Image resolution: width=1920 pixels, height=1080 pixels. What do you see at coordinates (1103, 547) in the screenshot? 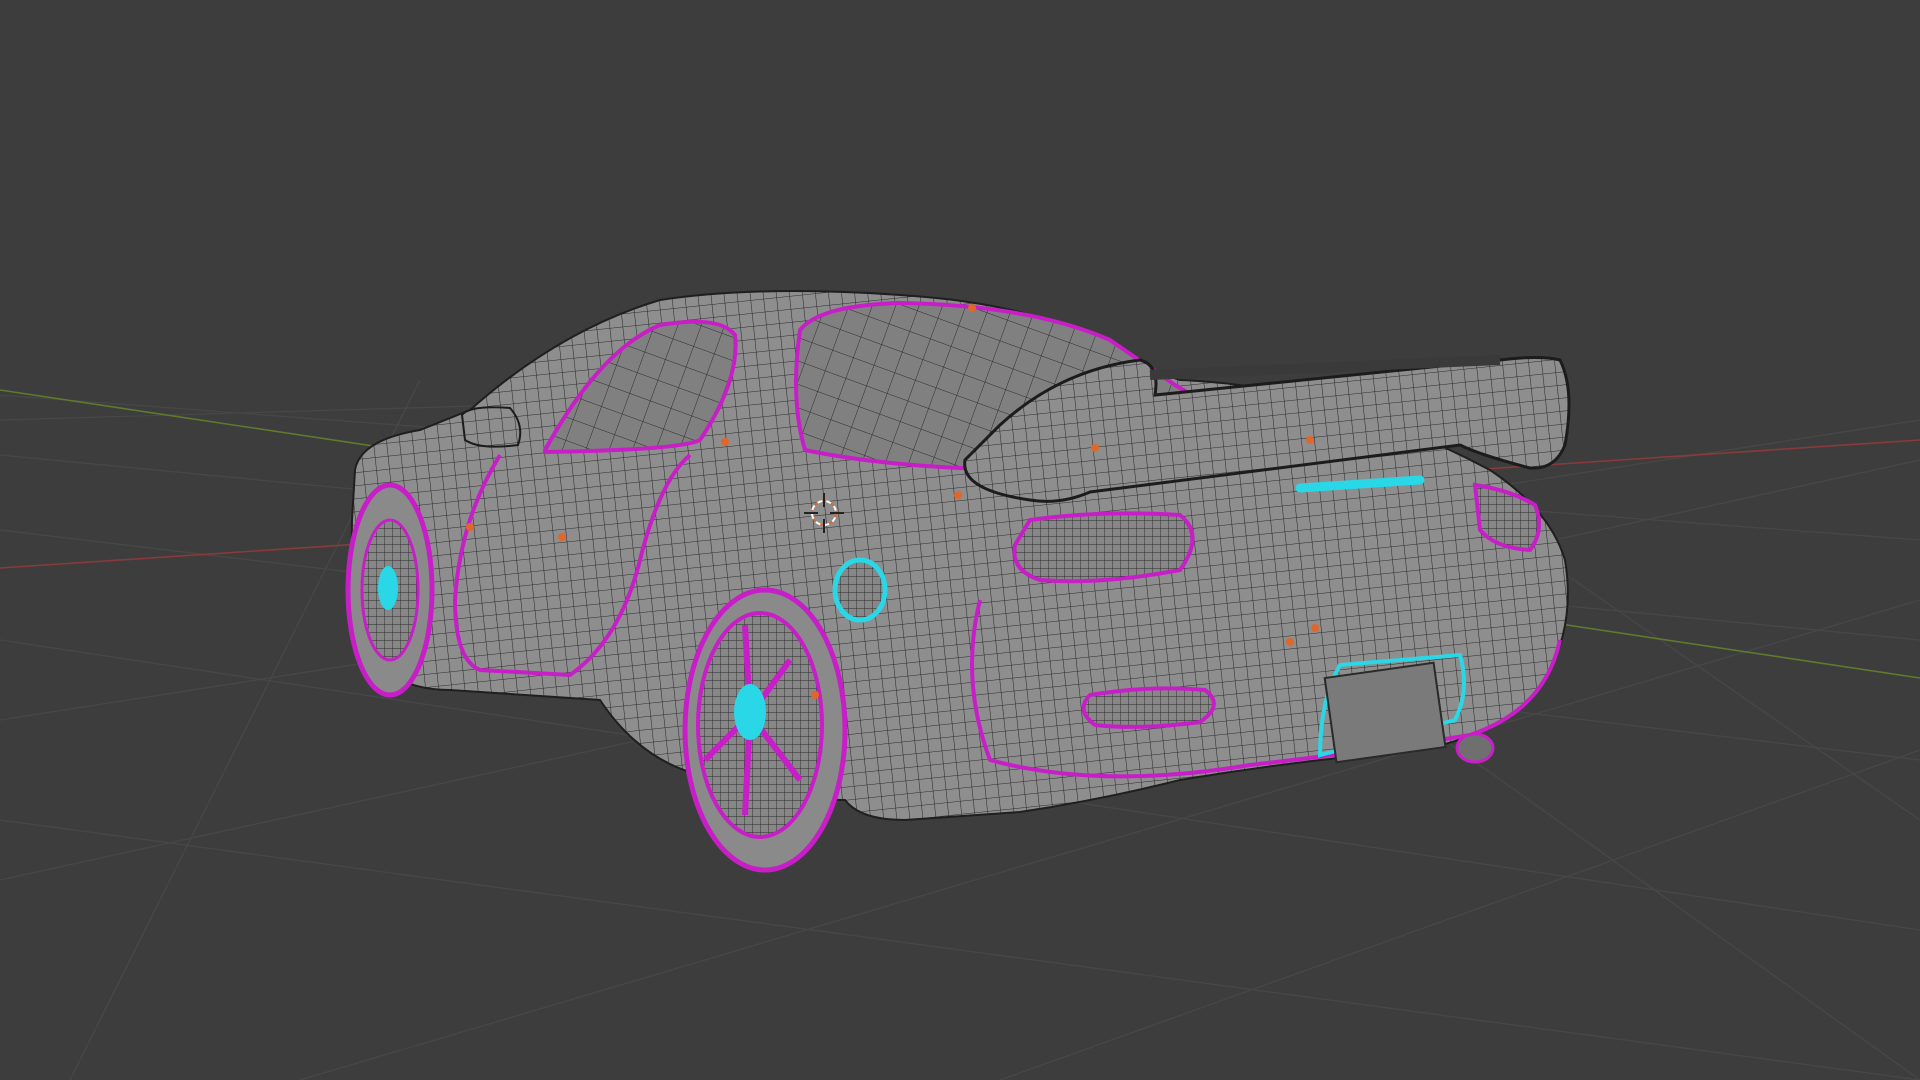
I see `left-taillight` at bounding box center [1103, 547].